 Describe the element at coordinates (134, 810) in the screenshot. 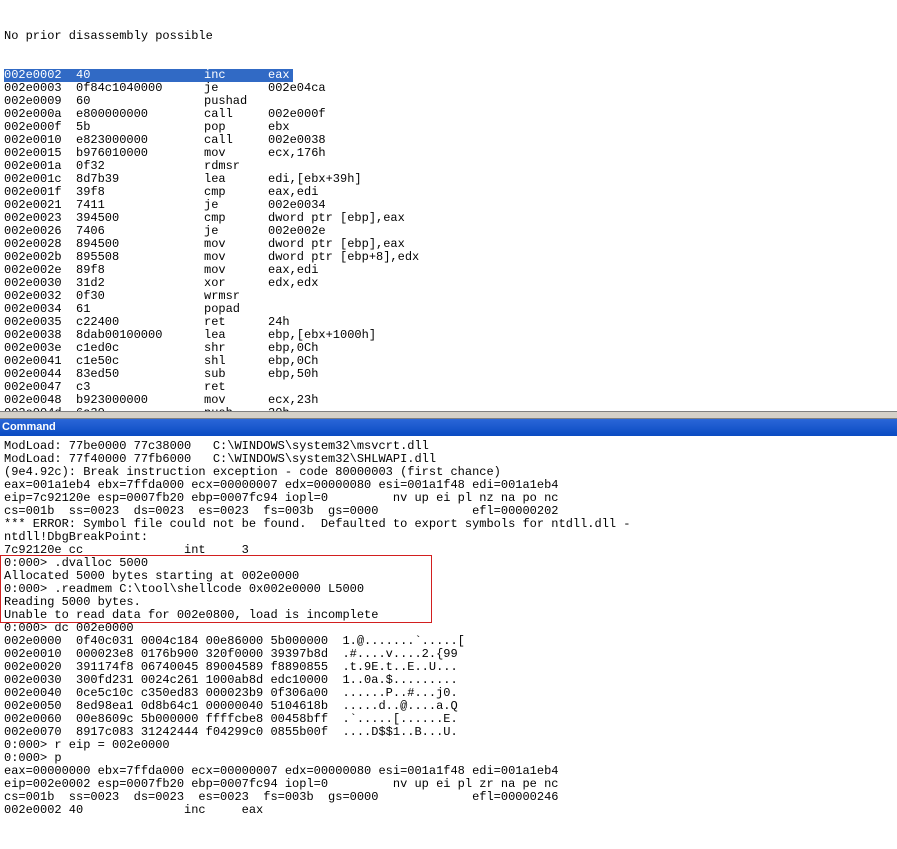

I see `command-output-line: 002e0002 40 inc eax` at that location.